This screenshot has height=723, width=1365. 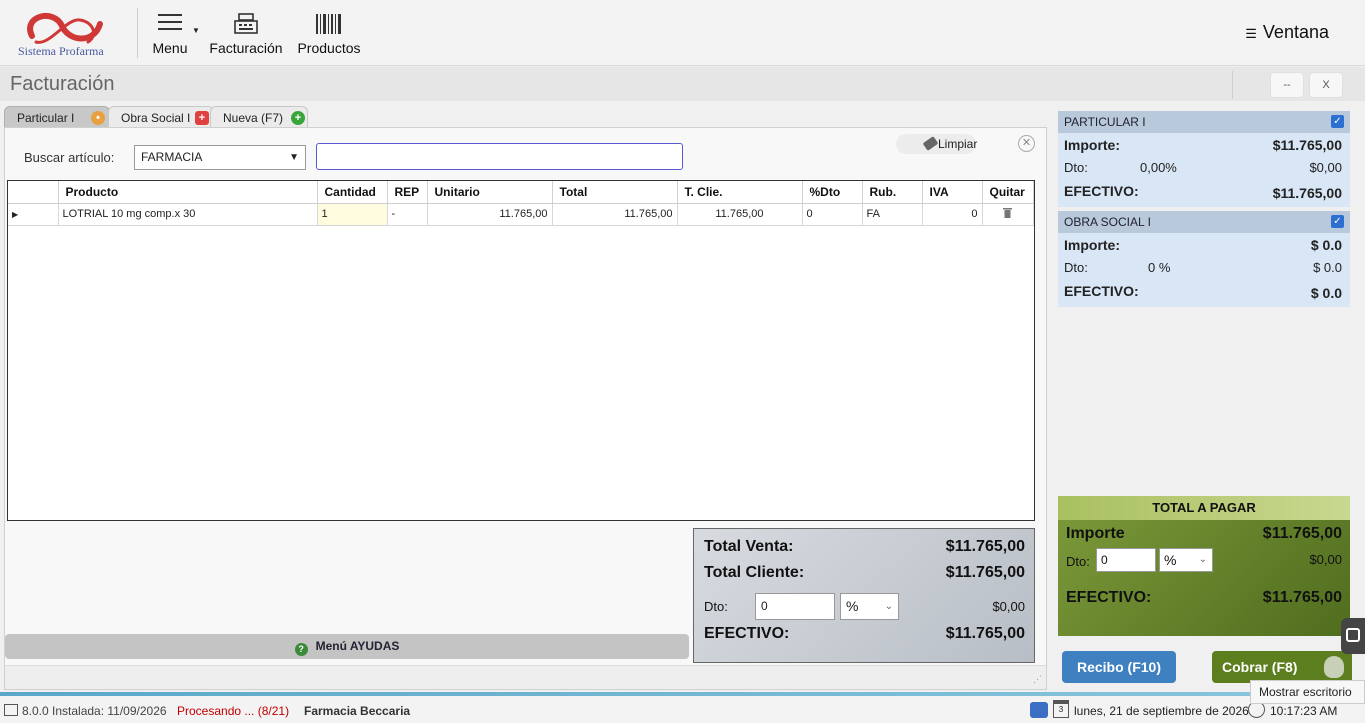 I want to click on column-header: T. Clie., so click(x=740, y=192).